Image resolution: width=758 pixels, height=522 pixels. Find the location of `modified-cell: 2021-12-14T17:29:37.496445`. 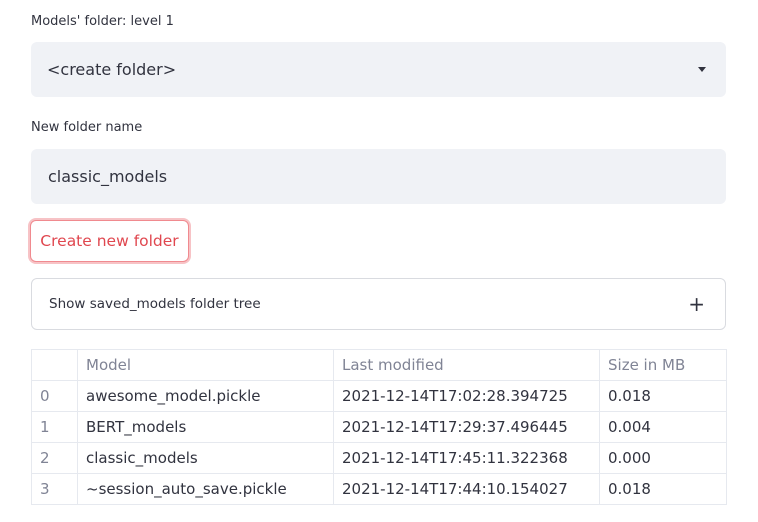

modified-cell: 2021-12-14T17:29:37.496445 is located at coordinates (466, 427).